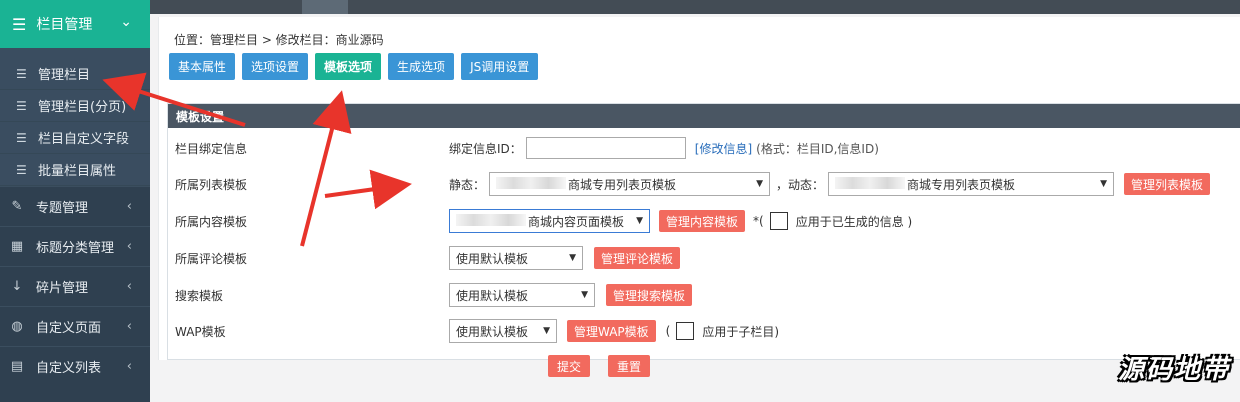 The height and width of the screenshot is (402, 1240). What do you see at coordinates (485, 148) in the screenshot?
I see `bind-id-label: 绑定信息ID：` at bounding box center [485, 148].